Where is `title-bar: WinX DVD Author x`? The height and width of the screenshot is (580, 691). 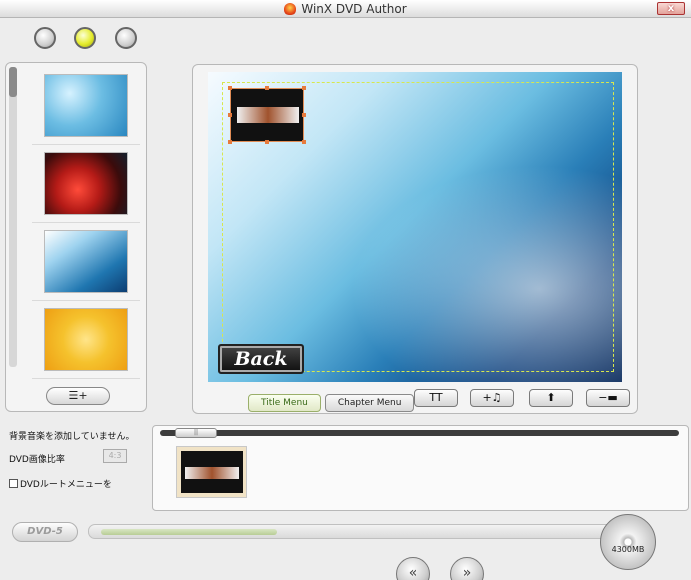 title-bar: WinX DVD Author x is located at coordinates (345, 9).